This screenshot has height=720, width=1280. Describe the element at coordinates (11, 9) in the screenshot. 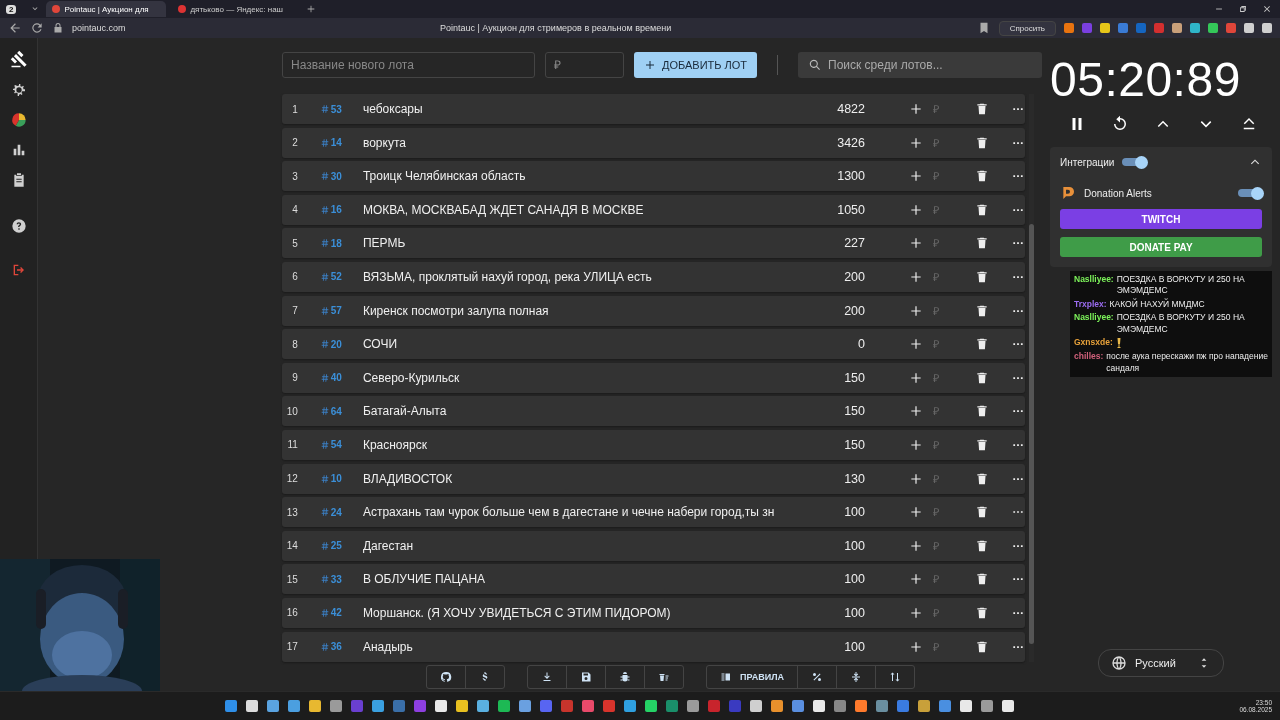

I see `tab-count: 2` at that location.